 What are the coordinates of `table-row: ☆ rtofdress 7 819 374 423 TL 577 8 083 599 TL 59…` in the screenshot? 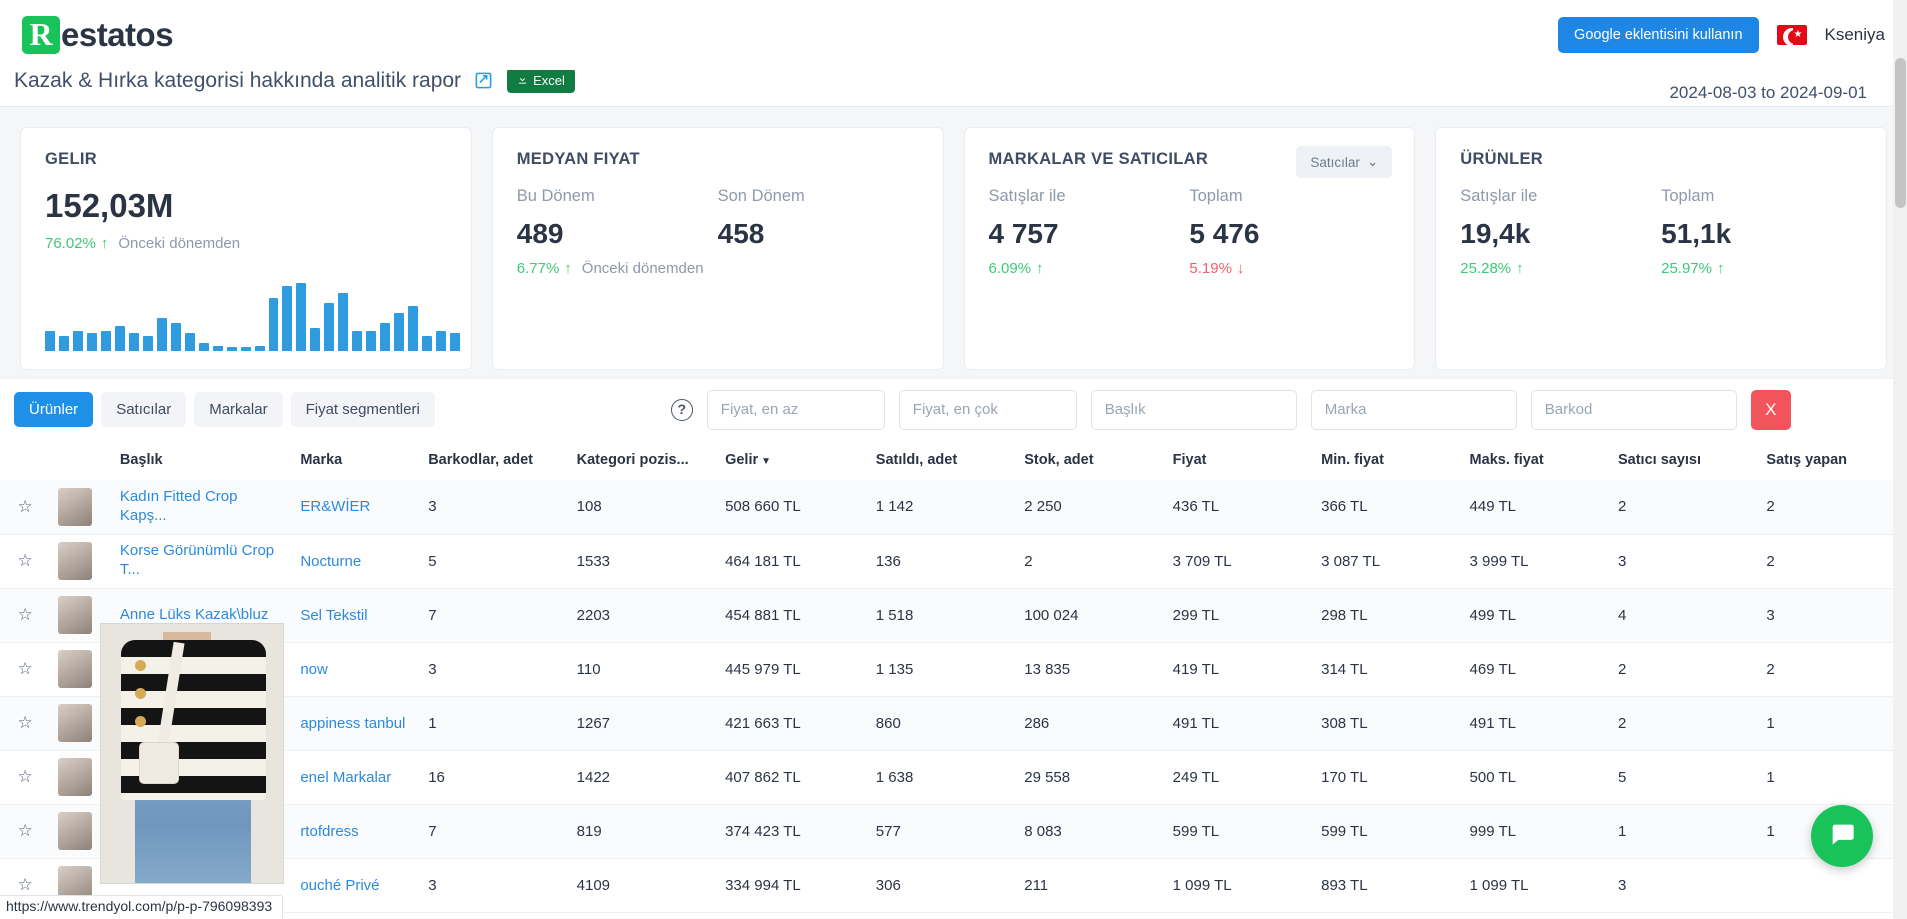 It's located at (953, 831).